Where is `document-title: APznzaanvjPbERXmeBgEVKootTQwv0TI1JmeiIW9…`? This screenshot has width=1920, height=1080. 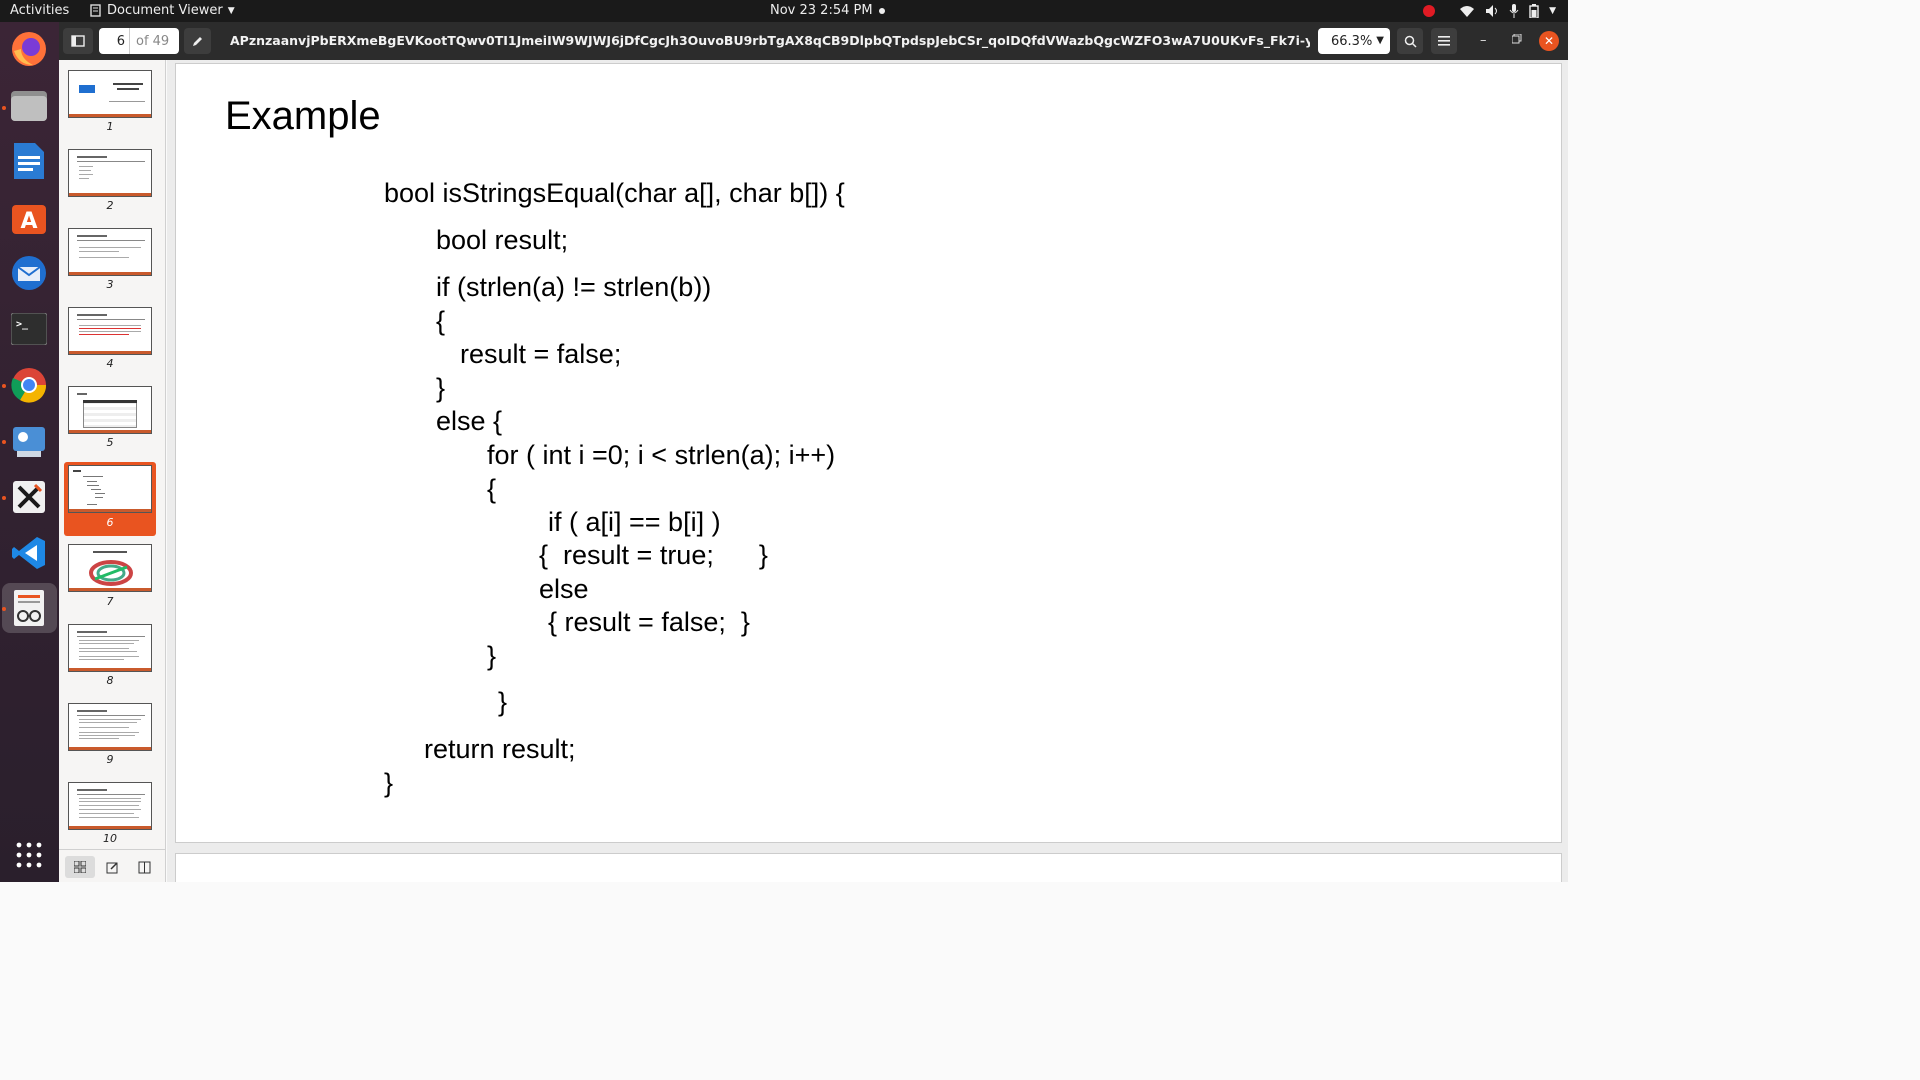
document-title: APznzaanvjPbERXmeBgEVKootTQwv0TI1JmeiIW9… is located at coordinates (770, 40).